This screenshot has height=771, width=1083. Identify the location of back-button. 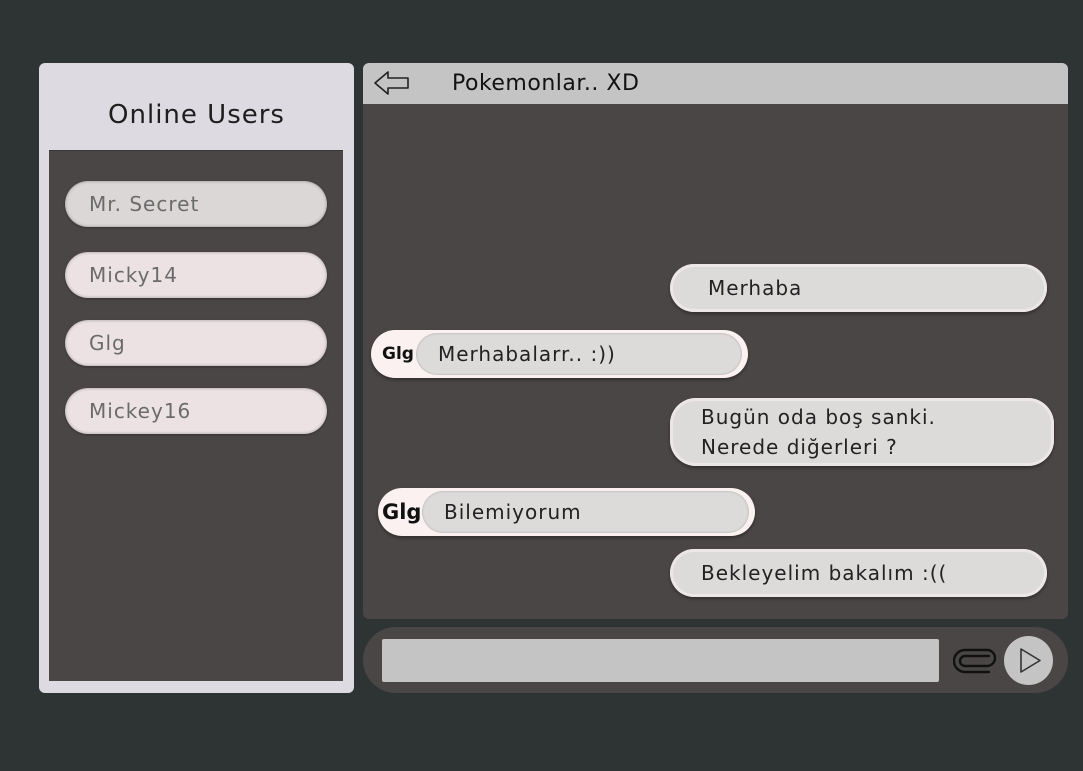
(392, 83).